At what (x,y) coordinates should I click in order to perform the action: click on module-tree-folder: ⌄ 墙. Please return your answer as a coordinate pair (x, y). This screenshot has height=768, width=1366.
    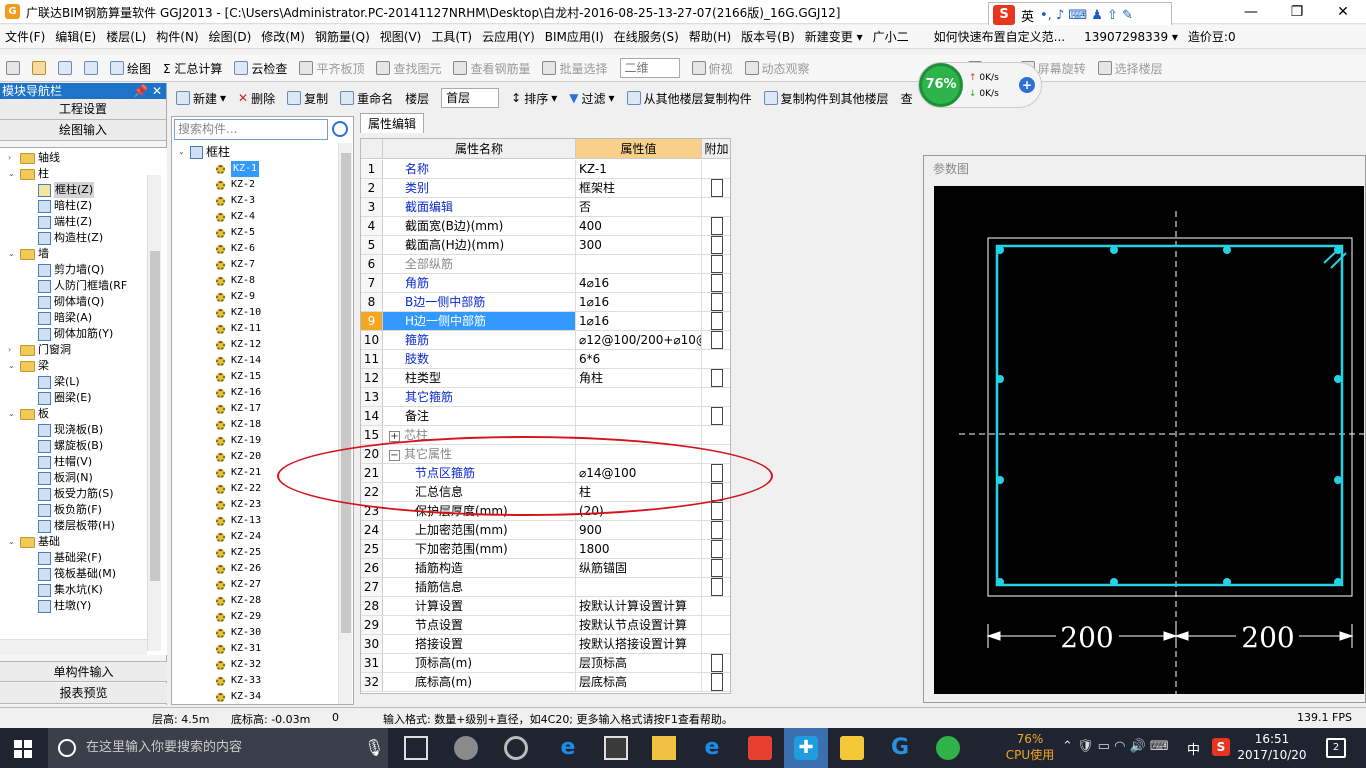
    Looking at the image, I should click on (28, 254).